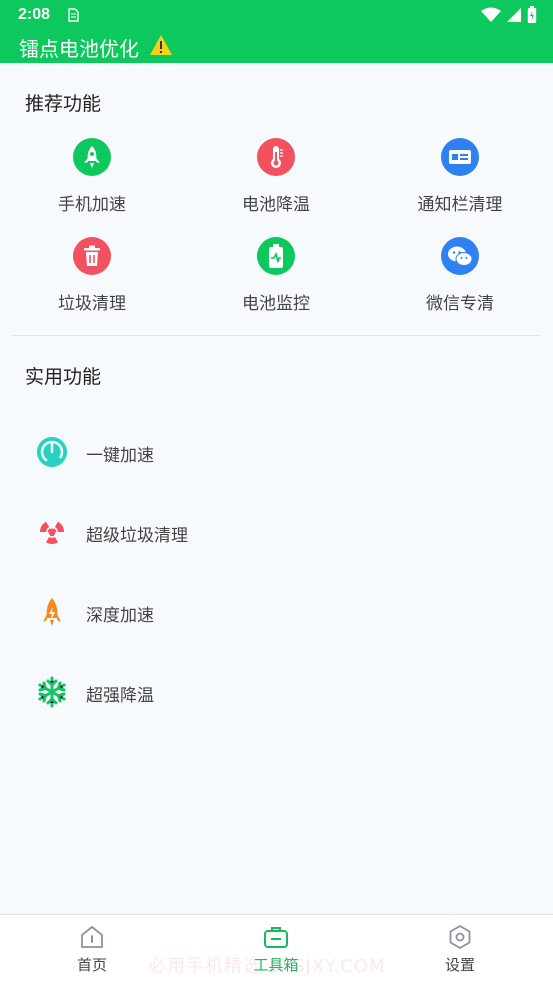 The width and height of the screenshot is (553, 984). I want to click on util-item-label: 超强降温, so click(120, 696).